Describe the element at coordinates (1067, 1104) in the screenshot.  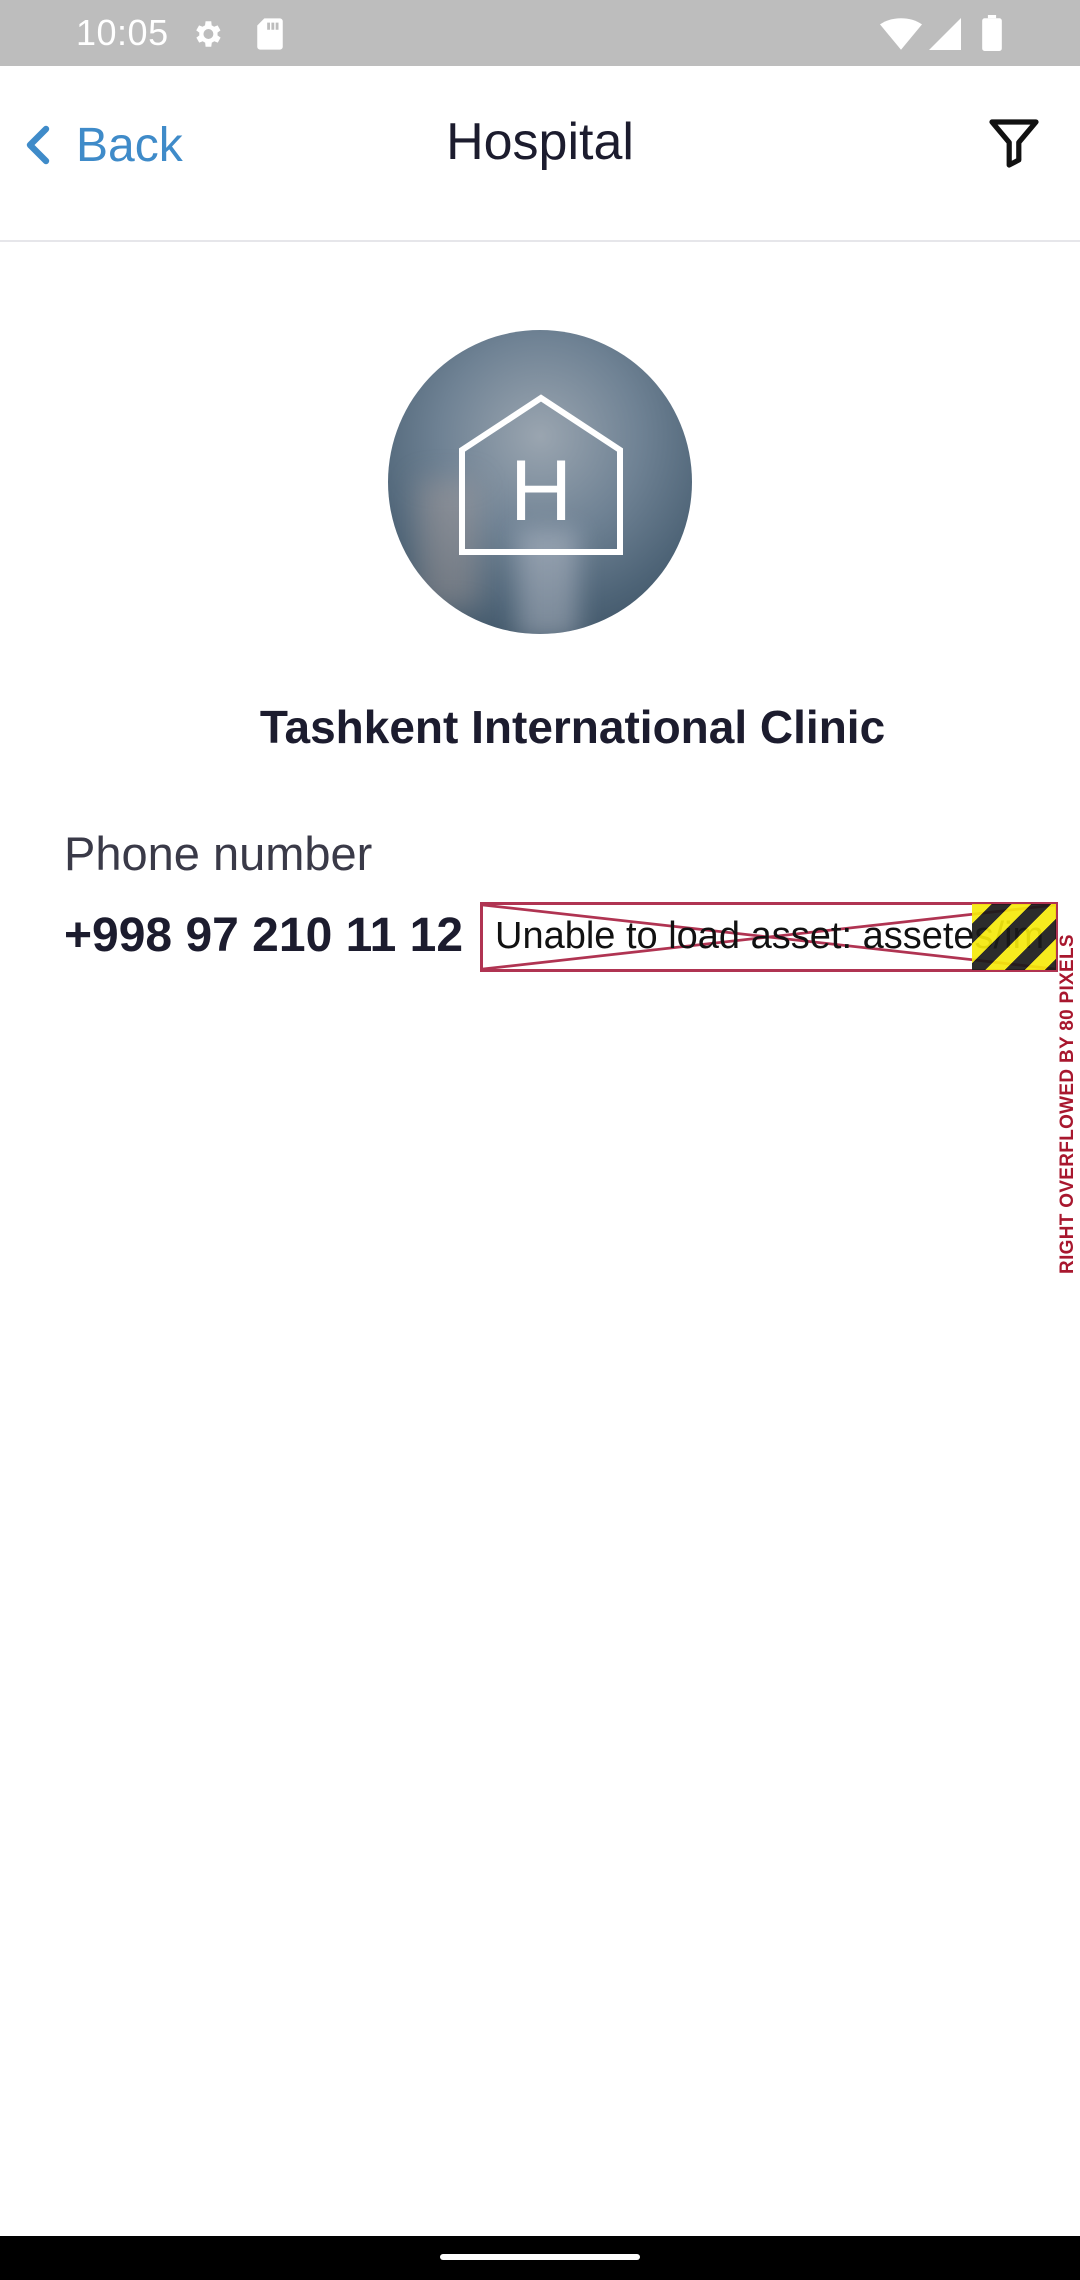
I see `overflow-warning-label: RIGHT OVERFLOWED BY 80 PIXELS` at that location.